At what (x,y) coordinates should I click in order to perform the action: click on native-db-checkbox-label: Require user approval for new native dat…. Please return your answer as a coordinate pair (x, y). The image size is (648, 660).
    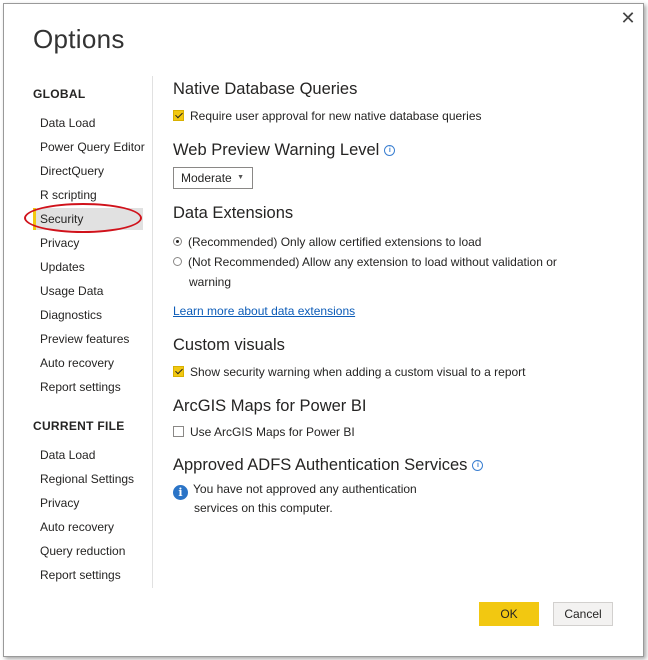
    Looking at the image, I should click on (336, 116).